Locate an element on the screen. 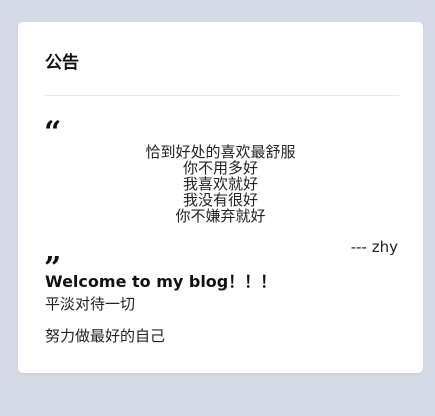  quote-line: 恰到好处的喜欢最舒服 is located at coordinates (220, 152).